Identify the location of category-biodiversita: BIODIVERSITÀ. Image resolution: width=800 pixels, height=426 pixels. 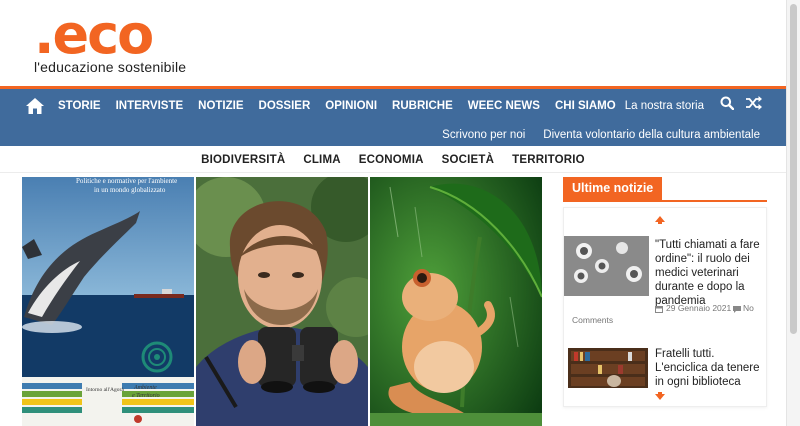
(243, 160).